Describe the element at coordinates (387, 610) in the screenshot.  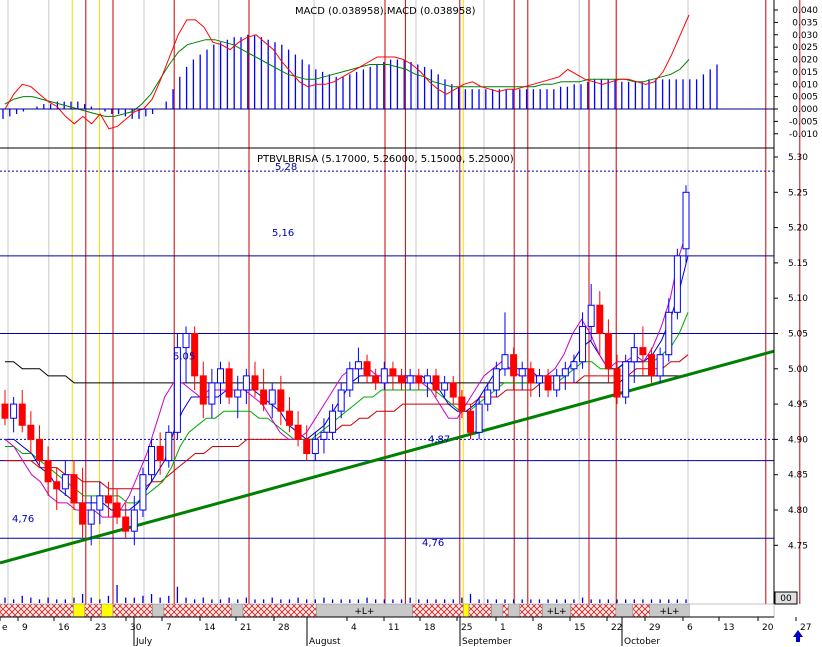
I see `event-strip: +L+ +L+ +L+` at that location.